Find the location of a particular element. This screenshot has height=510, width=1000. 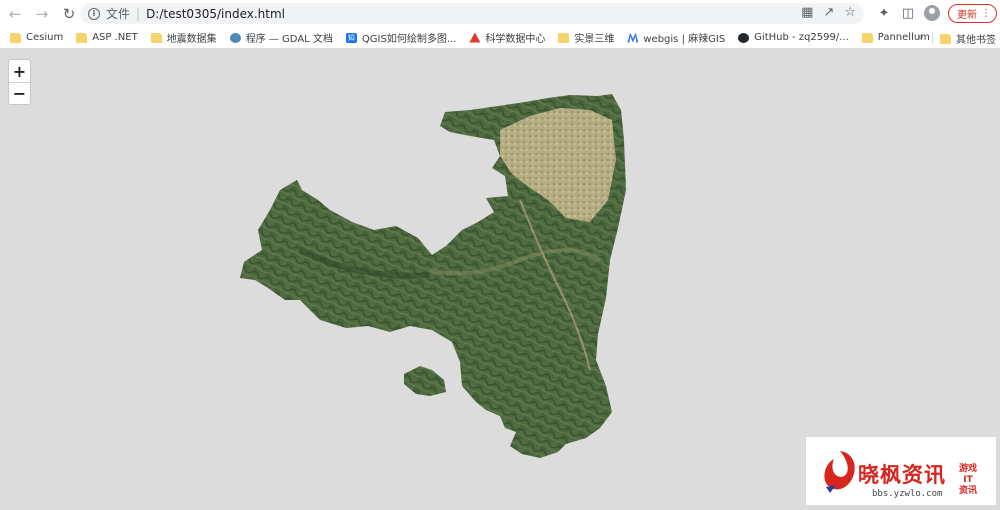

bookmark-science-data: 科学数据中心 is located at coordinates (507, 37).